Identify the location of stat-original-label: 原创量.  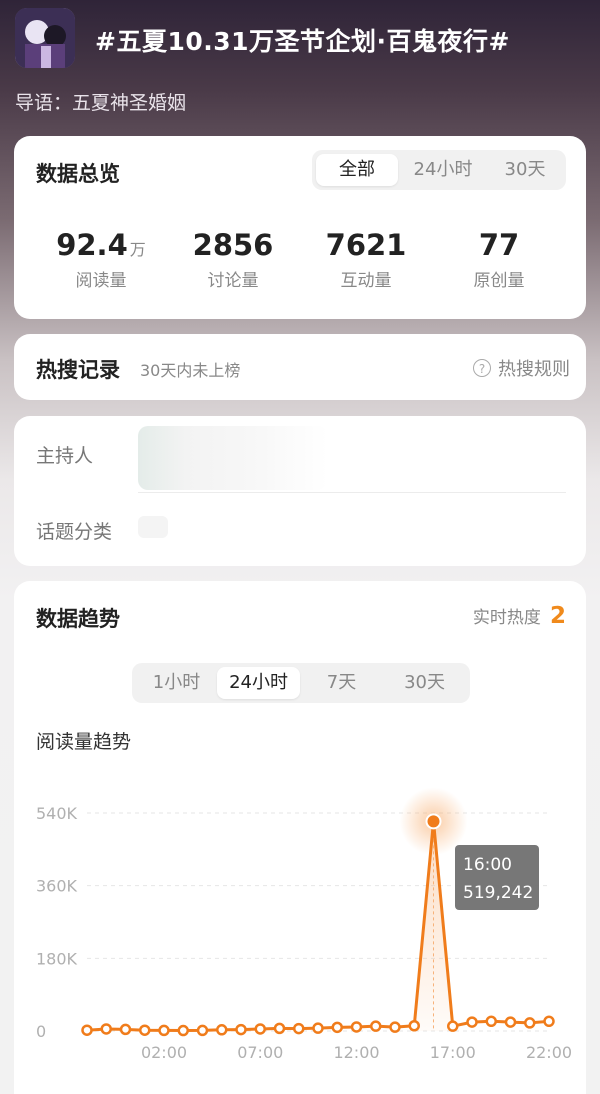
(499, 281).